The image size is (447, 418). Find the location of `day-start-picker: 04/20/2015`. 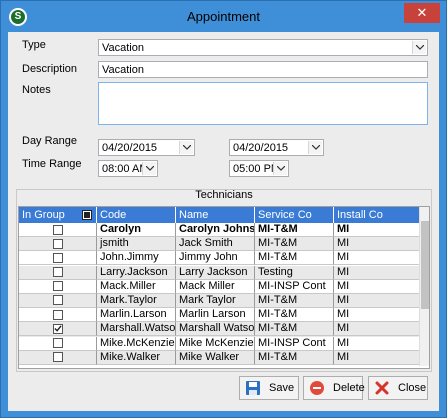

day-start-picker: 04/20/2015 is located at coordinates (146, 147).